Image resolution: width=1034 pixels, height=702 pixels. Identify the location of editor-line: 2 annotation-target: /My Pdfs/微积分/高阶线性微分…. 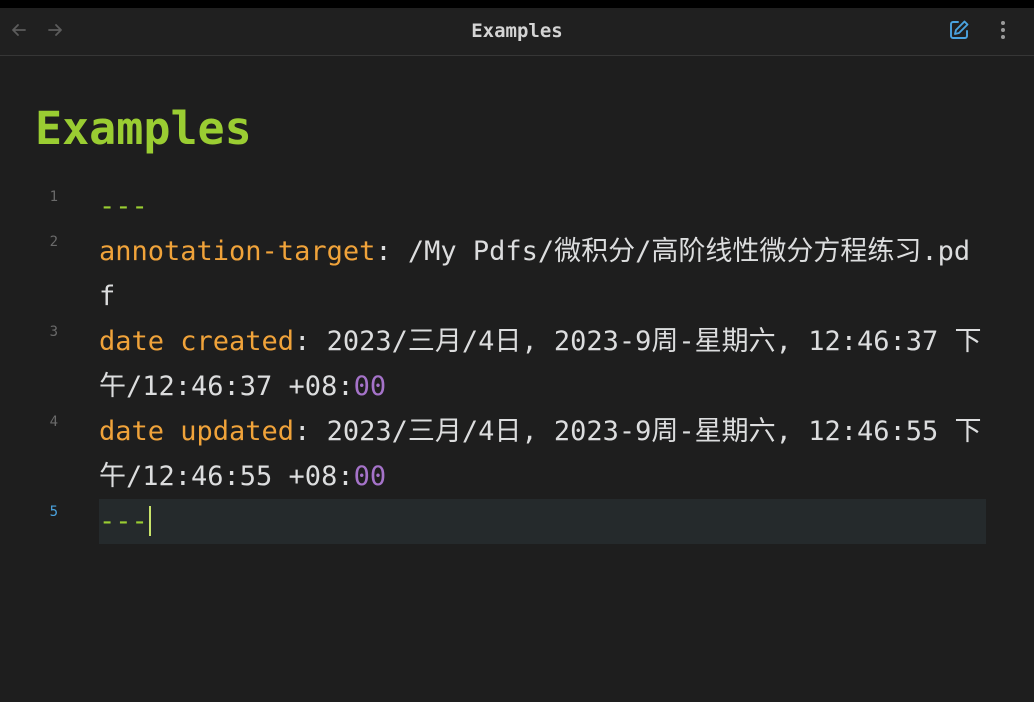
(517, 274).